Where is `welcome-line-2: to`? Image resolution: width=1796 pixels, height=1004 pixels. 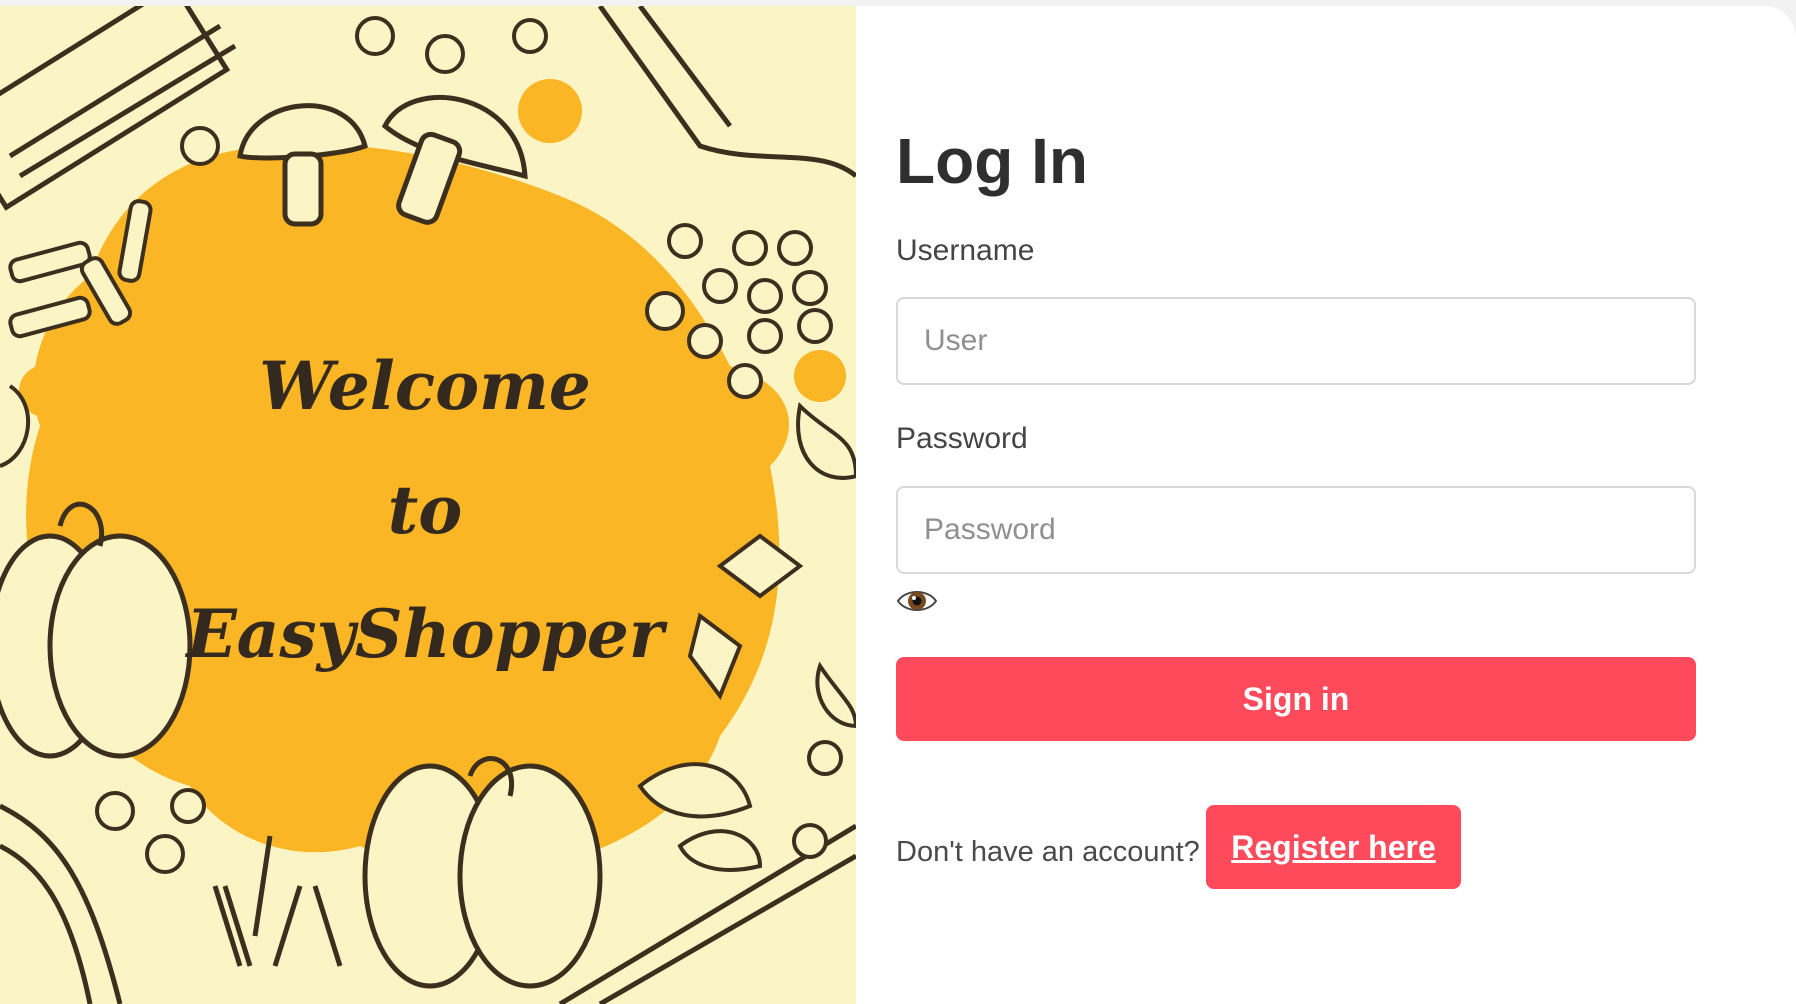
welcome-line-2: to is located at coordinates (425, 510).